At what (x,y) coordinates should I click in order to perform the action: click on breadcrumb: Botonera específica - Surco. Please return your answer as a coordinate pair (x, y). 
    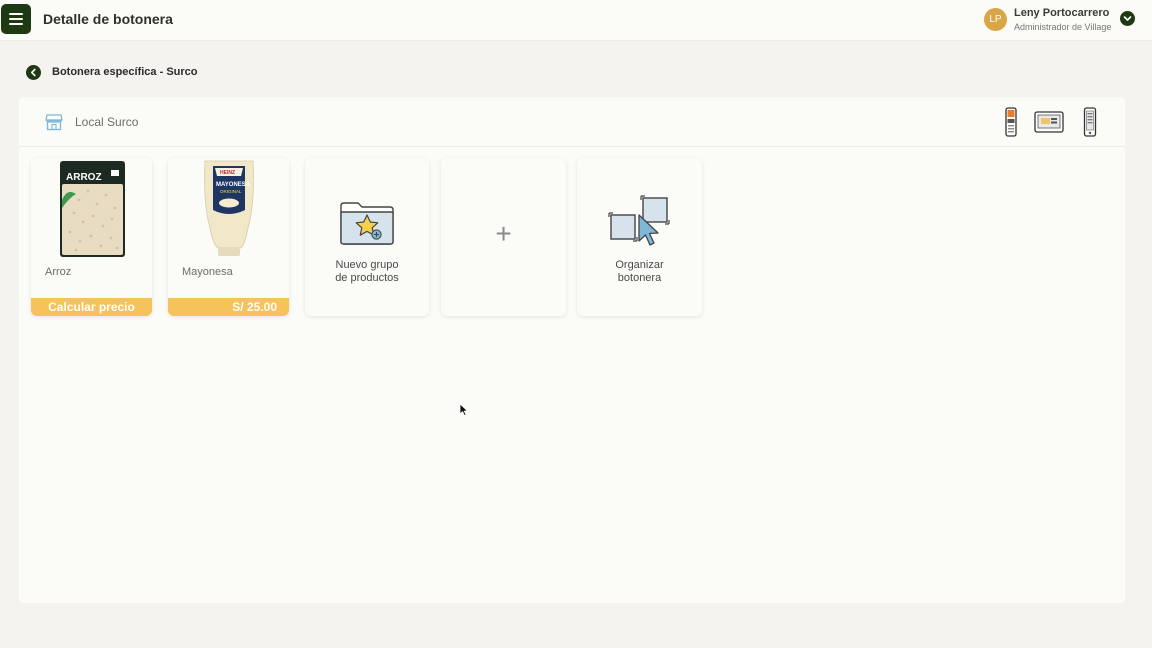
    Looking at the image, I should click on (125, 72).